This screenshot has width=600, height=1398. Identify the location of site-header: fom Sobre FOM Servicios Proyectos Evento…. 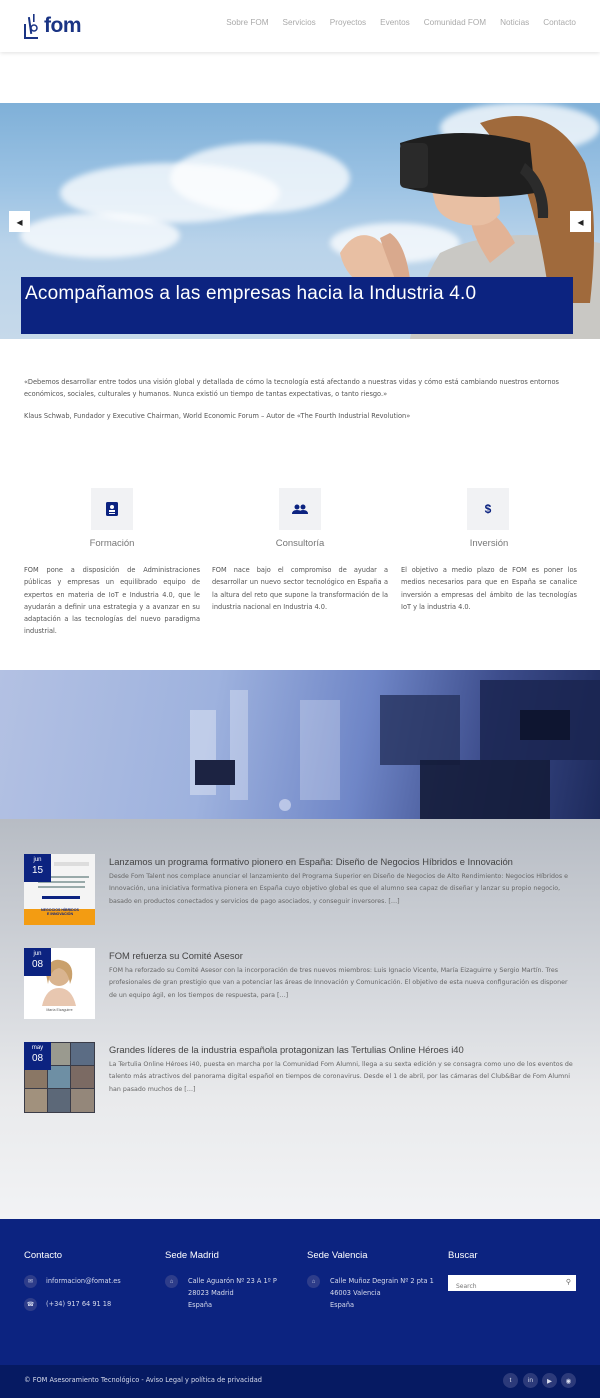
(300, 26).